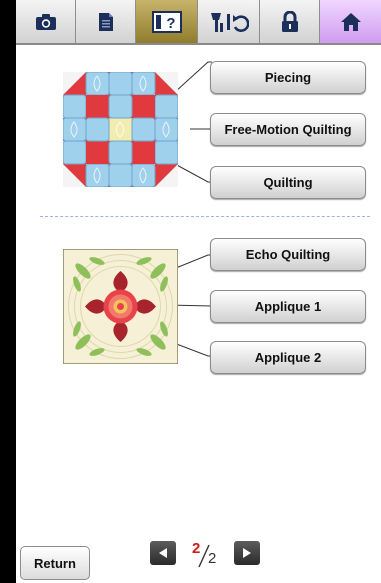 Image resolution: width=381 pixels, height=583 pixels. I want to click on page-indicator: 2 2, so click(204, 555).